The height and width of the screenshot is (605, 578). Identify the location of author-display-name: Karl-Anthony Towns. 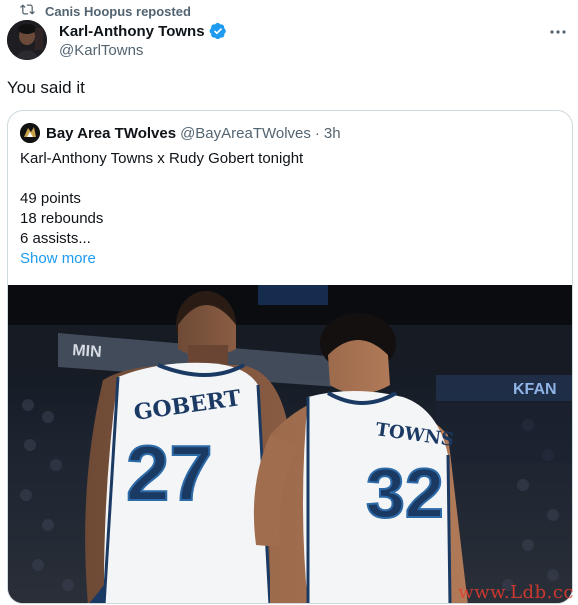
(132, 31).